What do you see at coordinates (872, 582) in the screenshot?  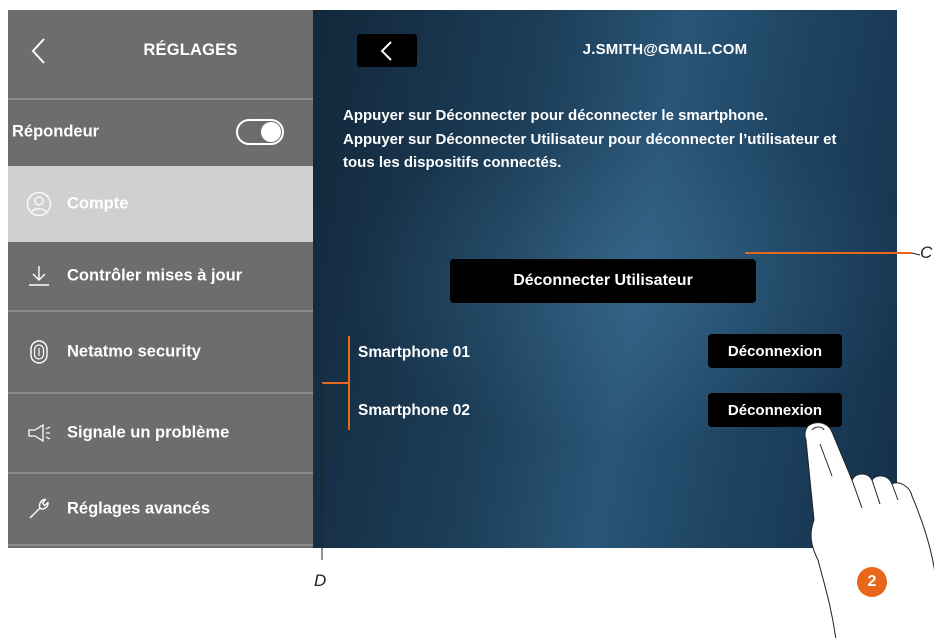 I see `step-number-badge: 2` at bounding box center [872, 582].